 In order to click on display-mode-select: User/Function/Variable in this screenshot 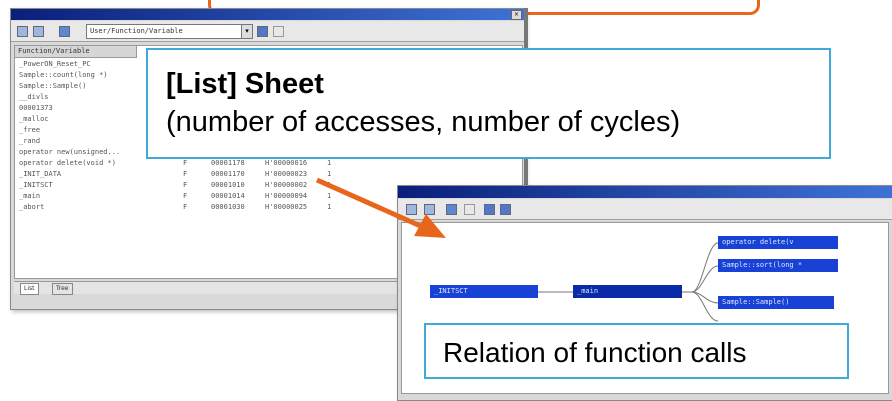, I will do `click(164, 31)`.